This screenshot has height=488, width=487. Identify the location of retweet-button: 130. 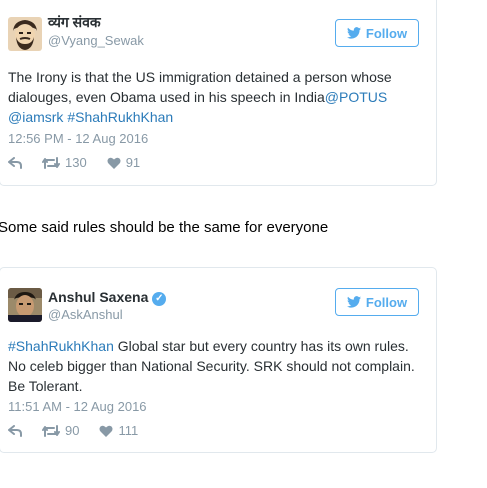
(64, 162).